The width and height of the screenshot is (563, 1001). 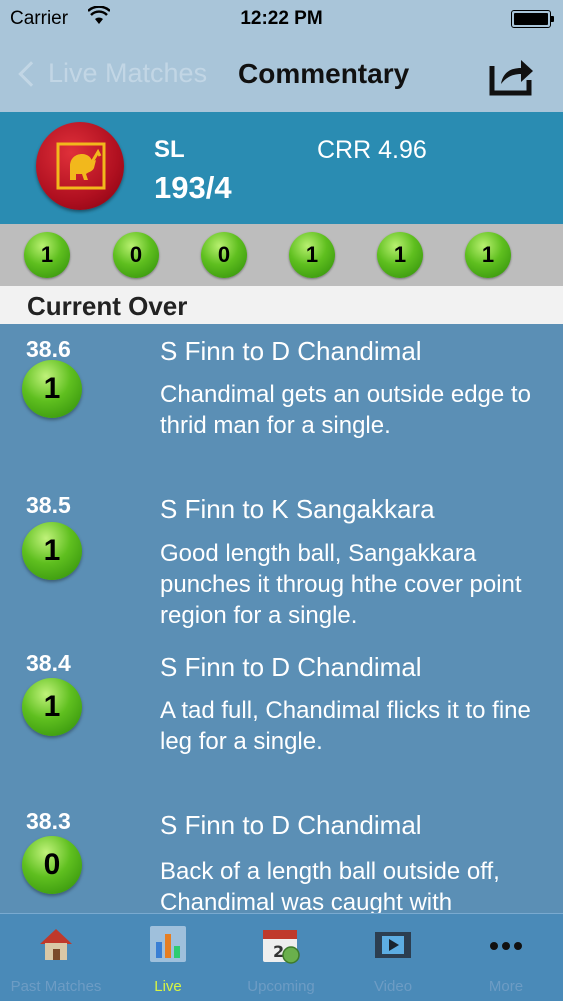 I want to click on share-icon, so click(x=512, y=75).